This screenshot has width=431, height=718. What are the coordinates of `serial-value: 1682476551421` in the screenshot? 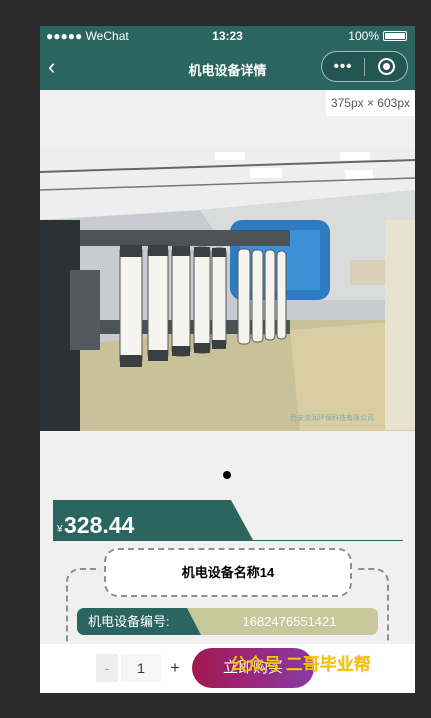 It's located at (289, 621).